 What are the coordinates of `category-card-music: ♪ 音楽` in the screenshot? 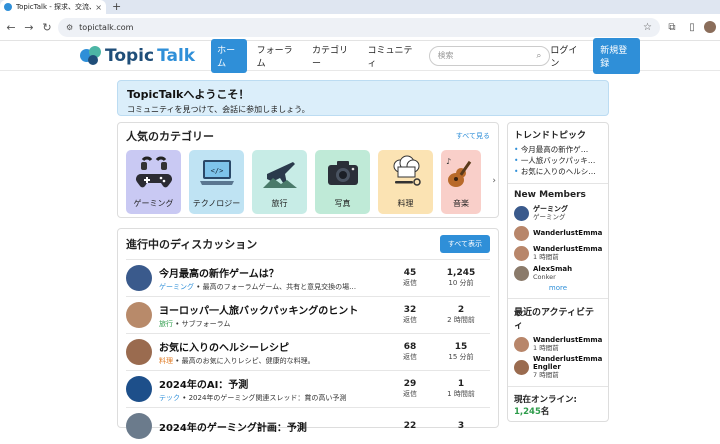 It's located at (461, 182).